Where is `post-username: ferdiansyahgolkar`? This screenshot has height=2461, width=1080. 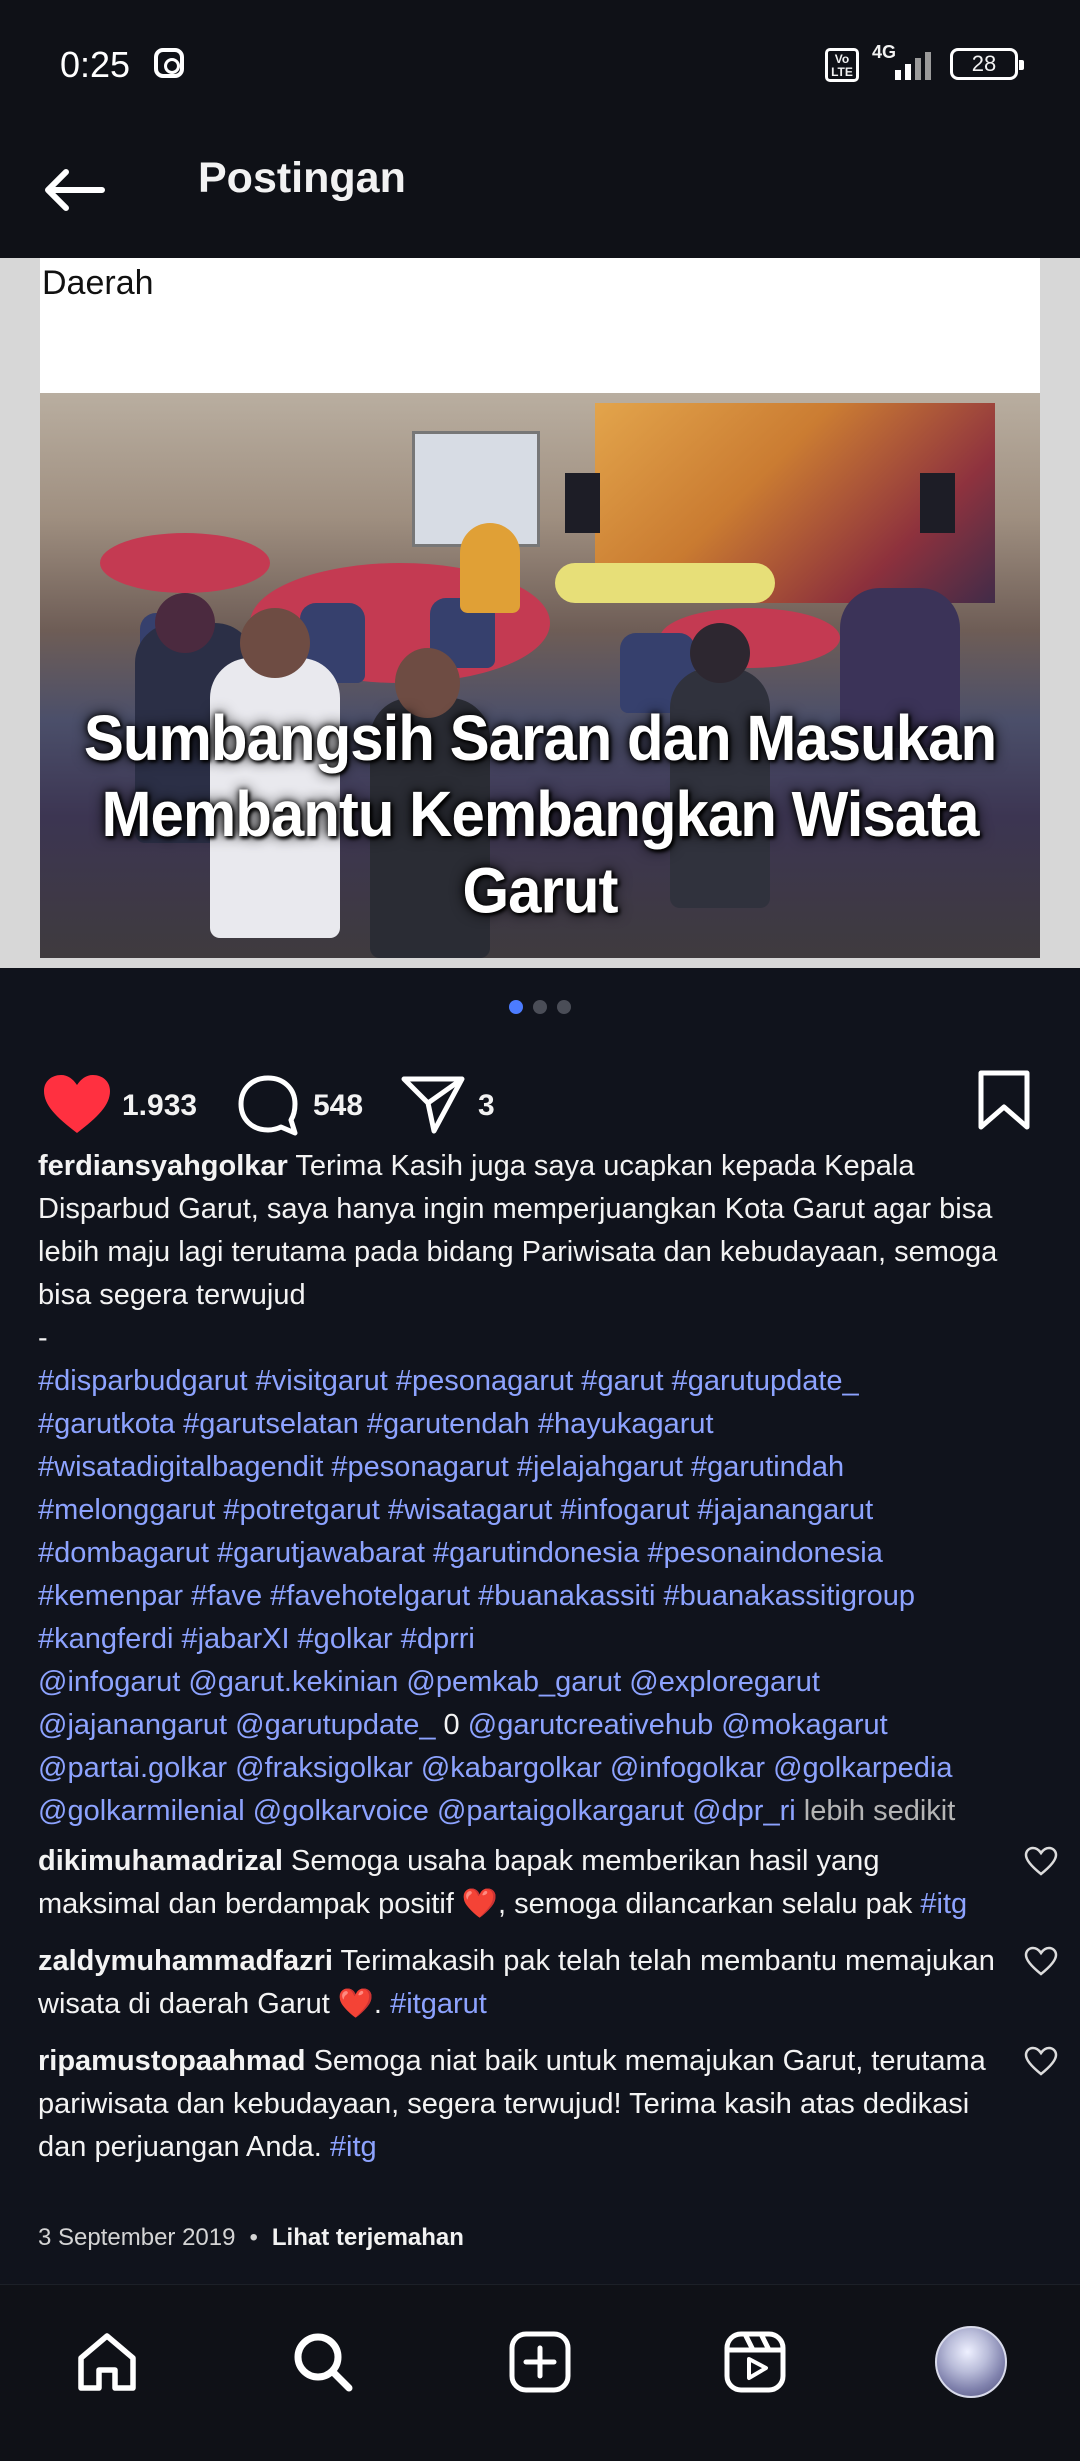
post-username: ferdiansyahgolkar is located at coordinates (163, 1166).